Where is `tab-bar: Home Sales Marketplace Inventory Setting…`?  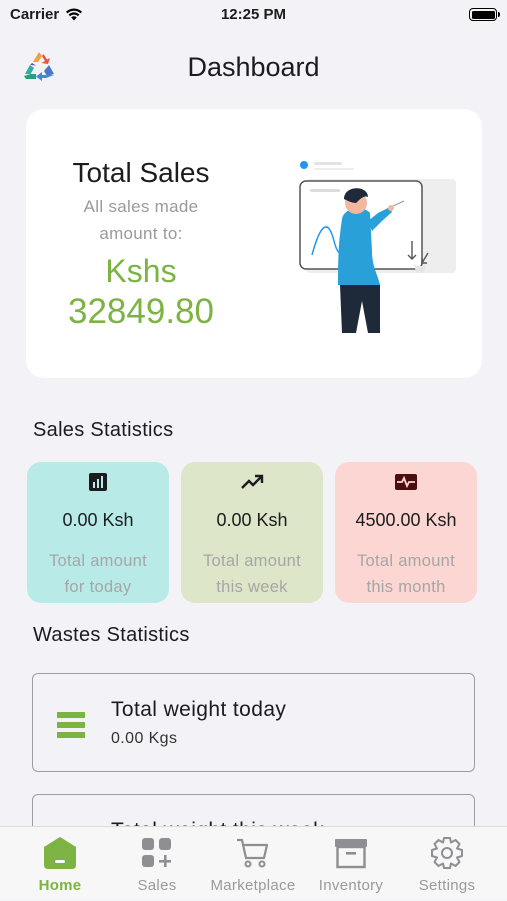
tab-bar: Home Sales Marketplace Inventory Setting… is located at coordinates (253, 863).